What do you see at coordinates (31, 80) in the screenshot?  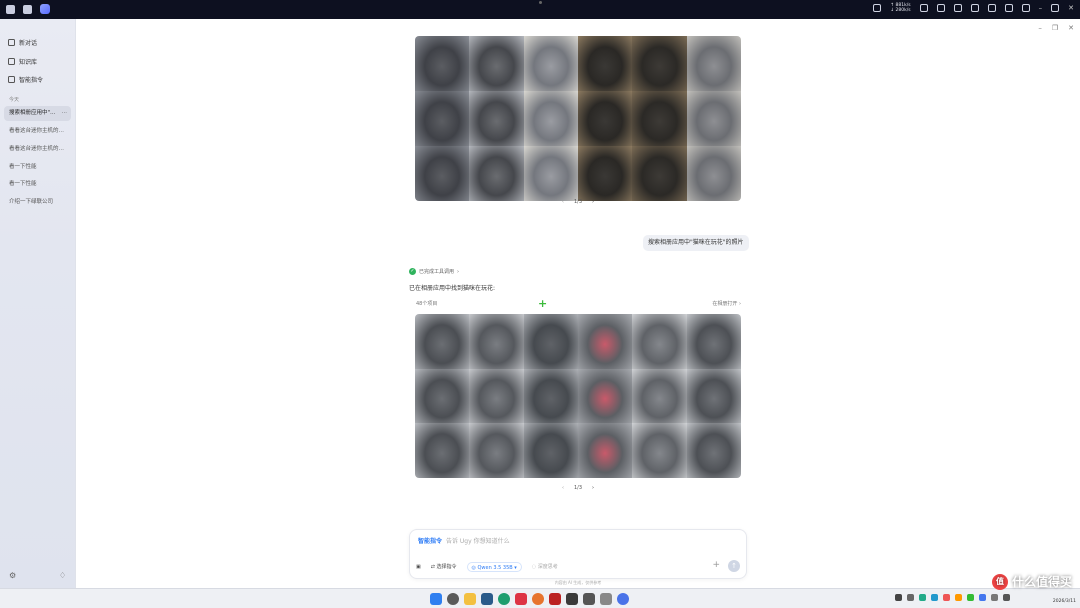 I see `sidebar-item-label: 智能指令` at bounding box center [31, 80].